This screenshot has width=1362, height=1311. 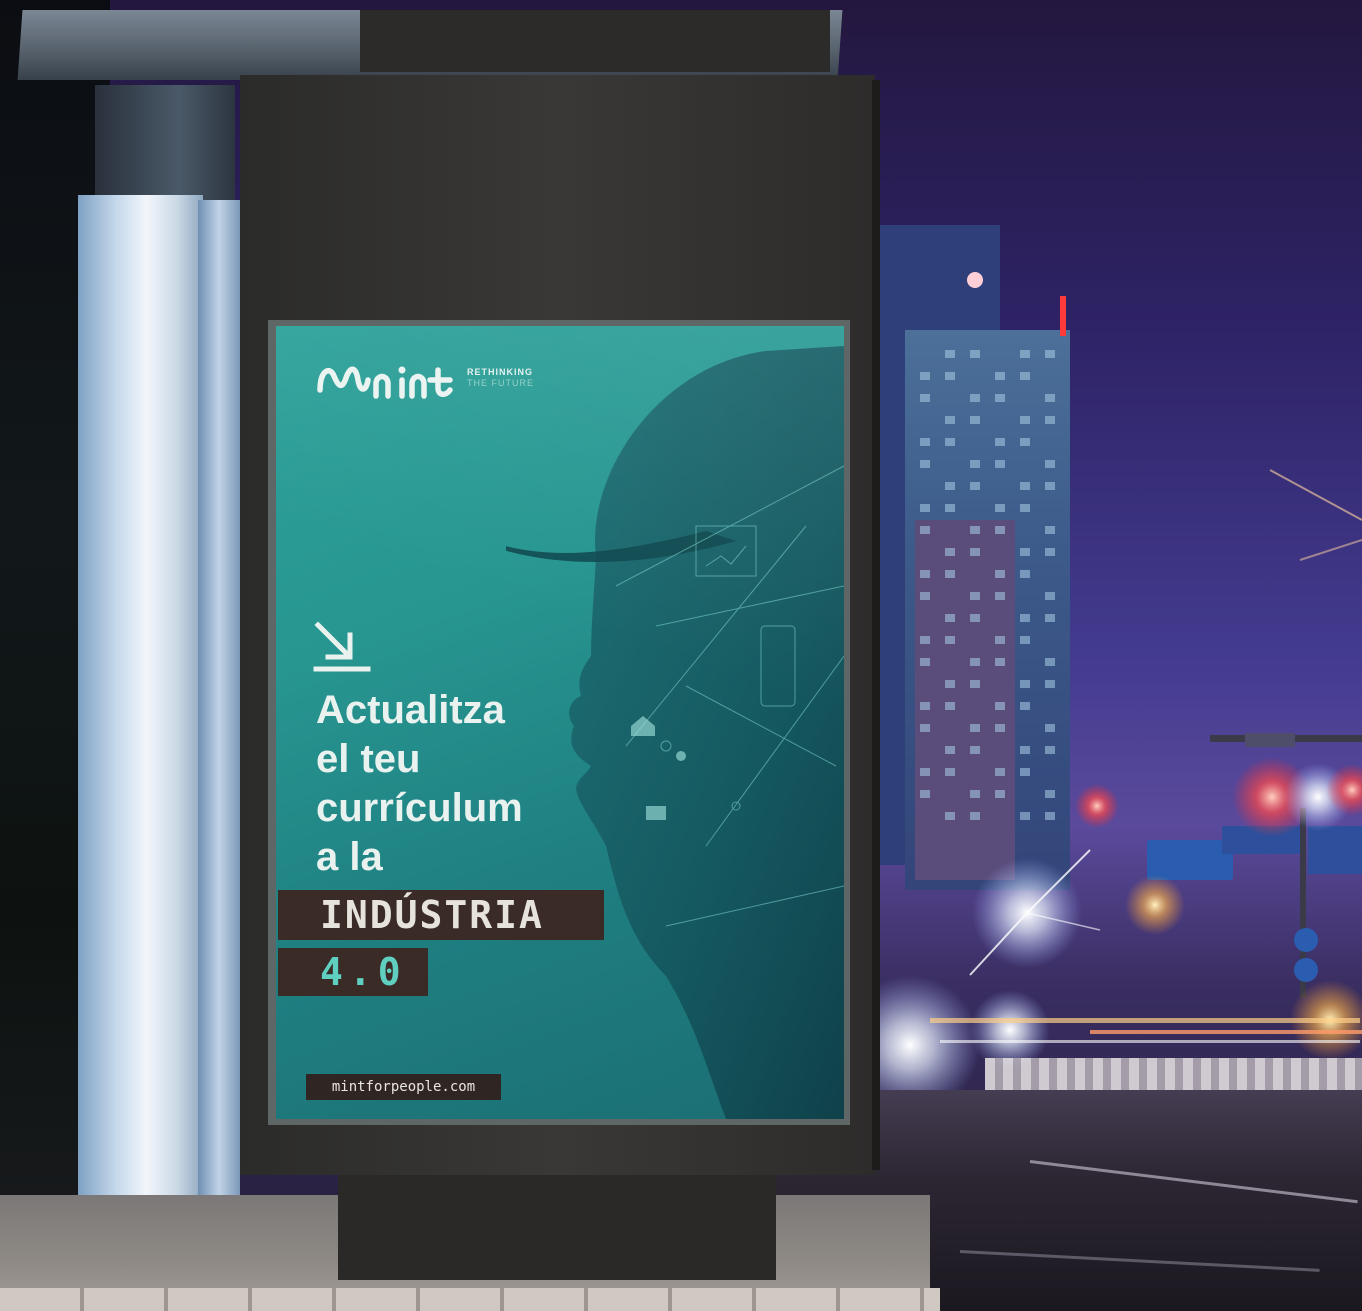 I want to click on industria-tag: INDÚSTRIA, so click(x=441, y=915).